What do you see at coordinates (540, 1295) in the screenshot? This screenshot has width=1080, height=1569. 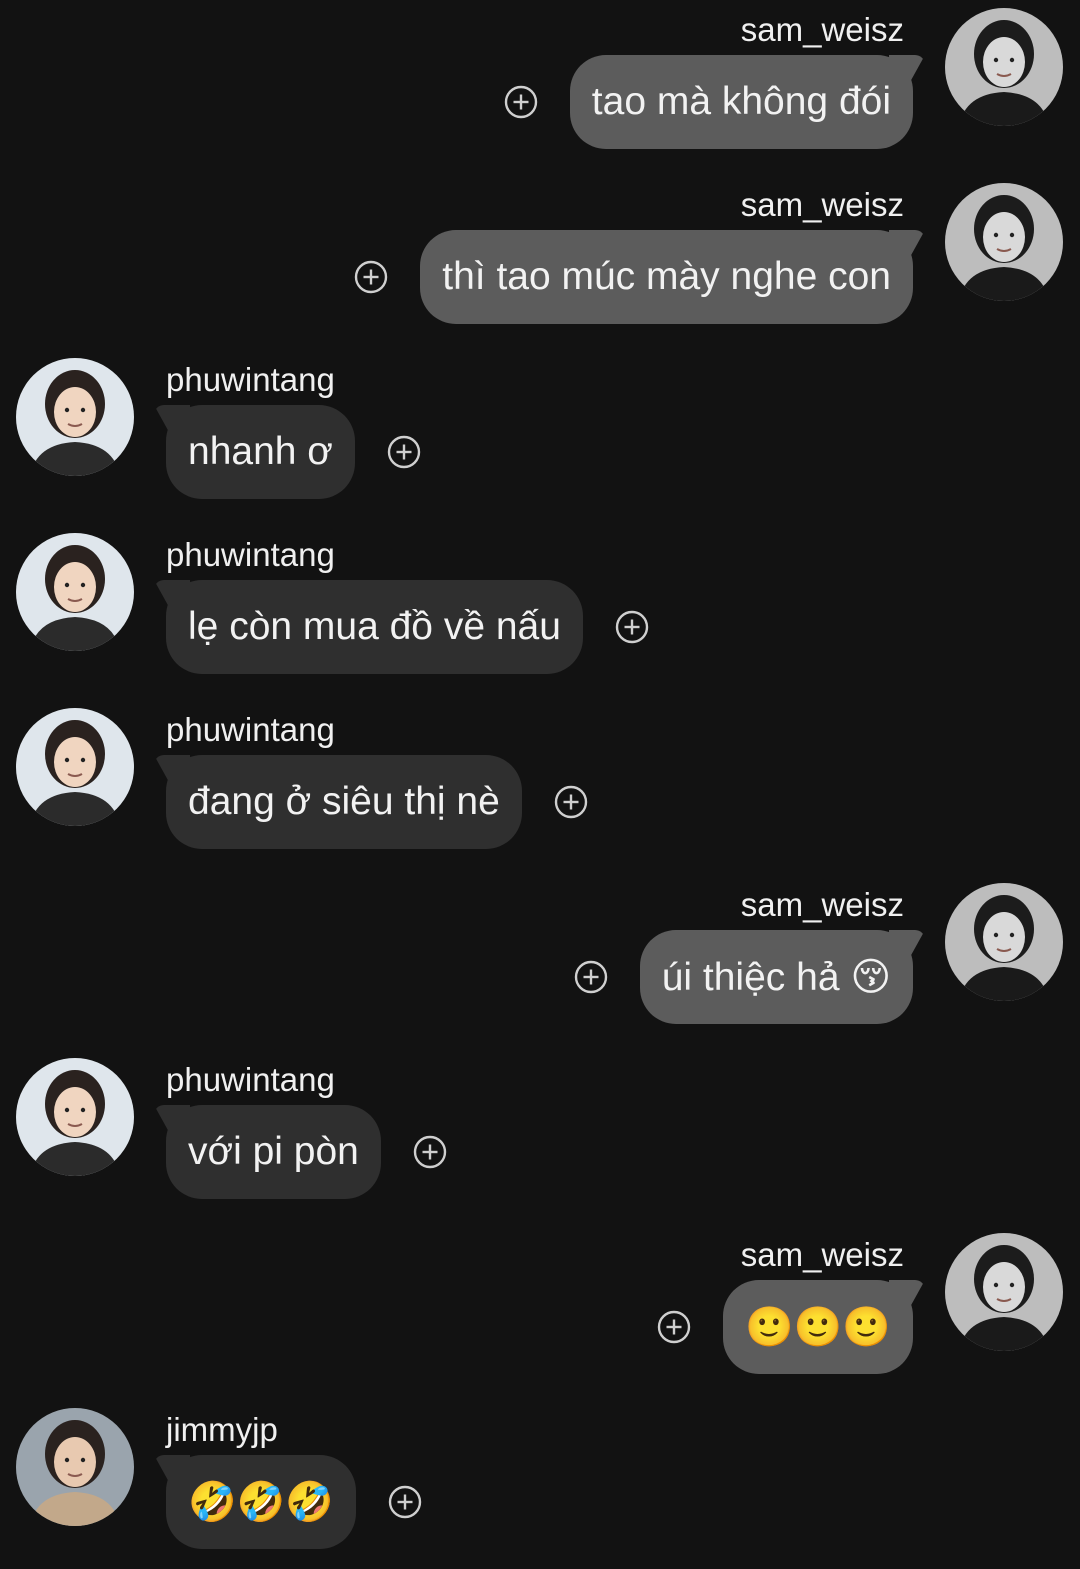 I see `message-row: sam_weisz 🙂🙂🙂` at bounding box center [540, 1295].